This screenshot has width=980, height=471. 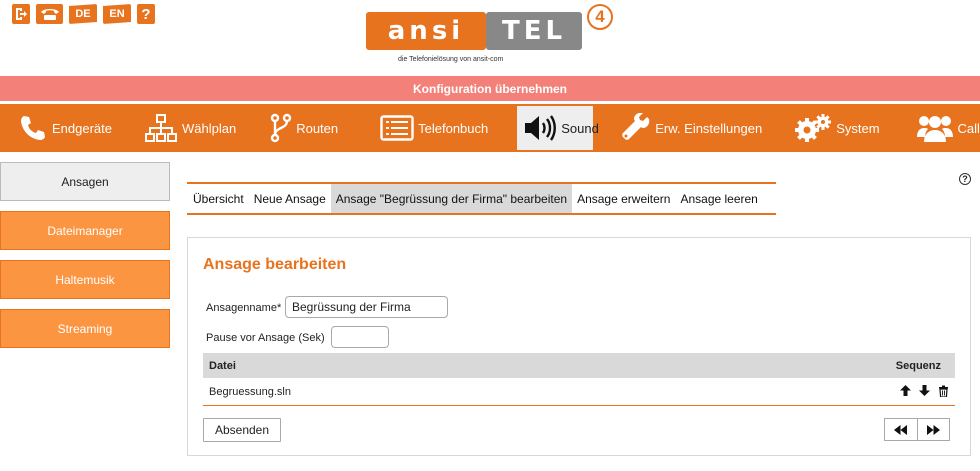 I want to click on next-page-icon, so click(x=933, y=429).